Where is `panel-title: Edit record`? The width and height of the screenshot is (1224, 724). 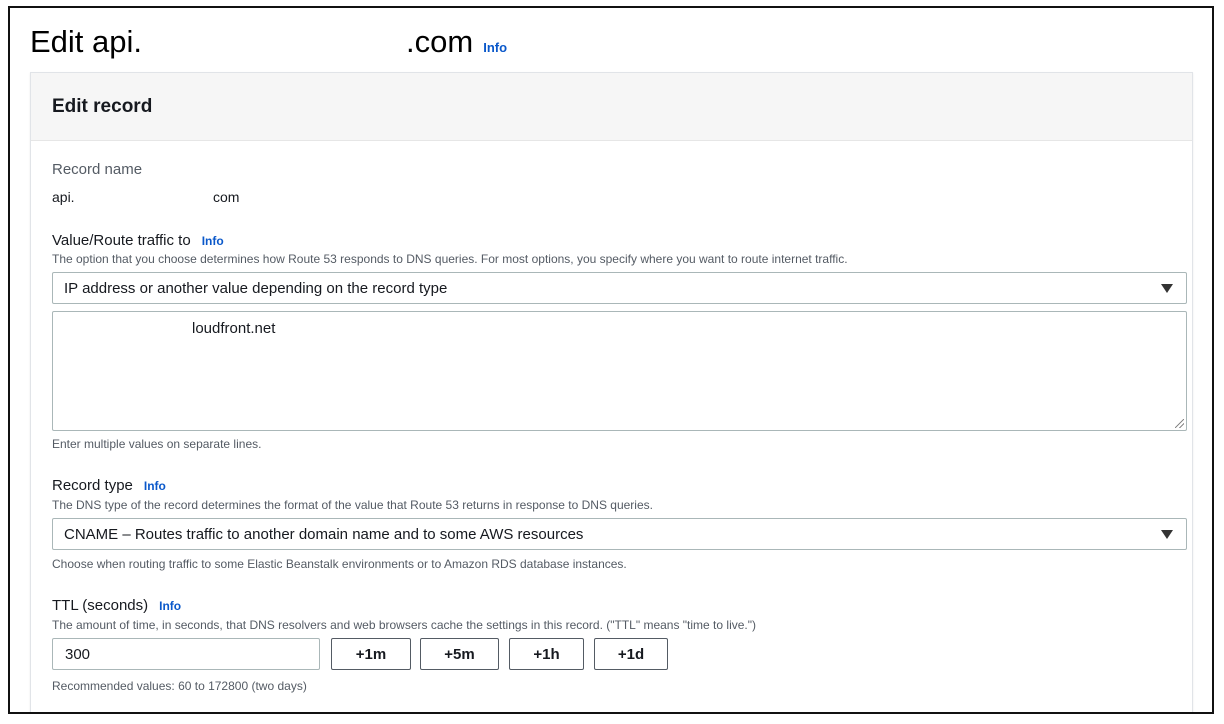
panel-title: Edit record is located at coordinates (102, 106).